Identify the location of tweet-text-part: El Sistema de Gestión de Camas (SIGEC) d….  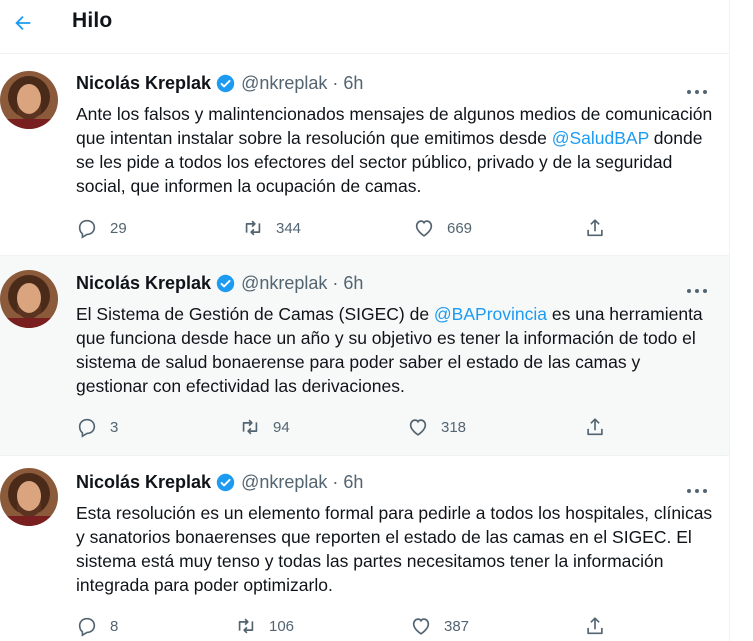
(255, 314).